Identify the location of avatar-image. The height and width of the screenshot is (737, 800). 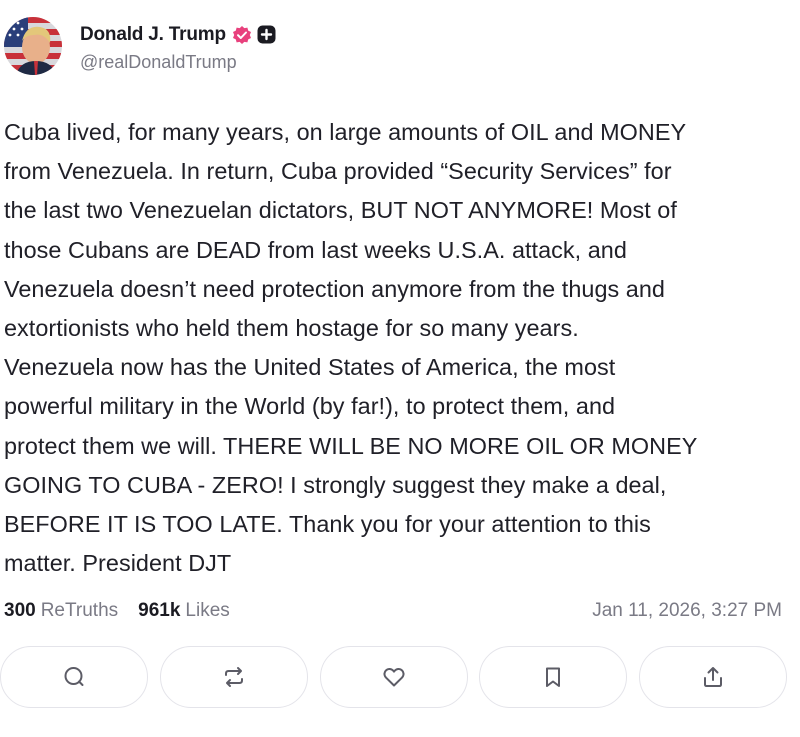
(33, 46).